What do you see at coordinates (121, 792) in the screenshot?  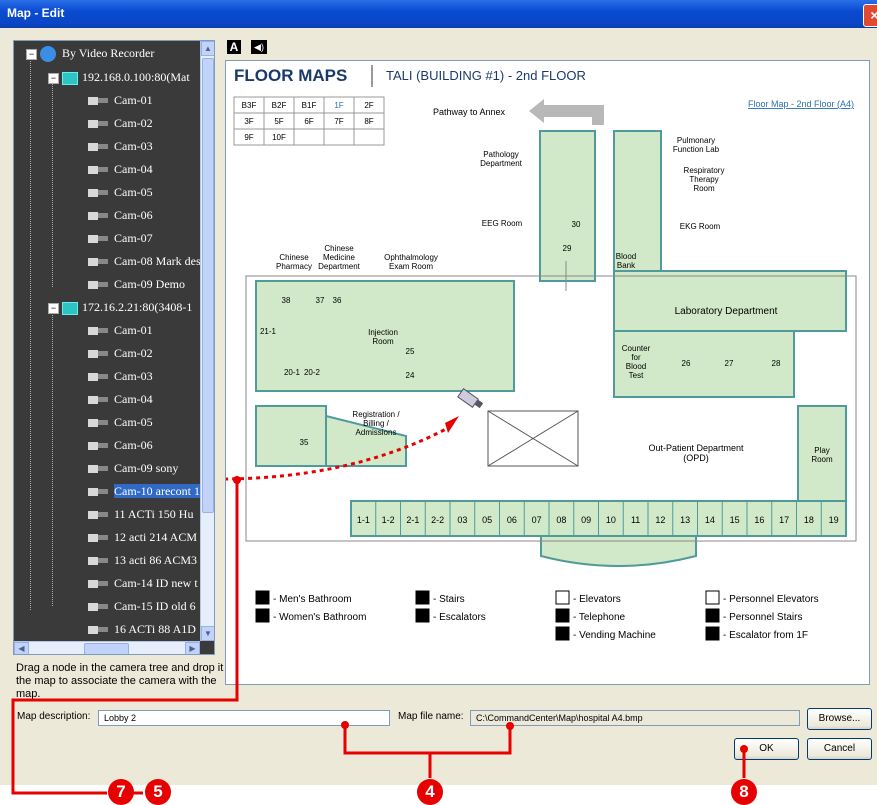 I see `callout-7: 7` at bounding box center [121, 792].